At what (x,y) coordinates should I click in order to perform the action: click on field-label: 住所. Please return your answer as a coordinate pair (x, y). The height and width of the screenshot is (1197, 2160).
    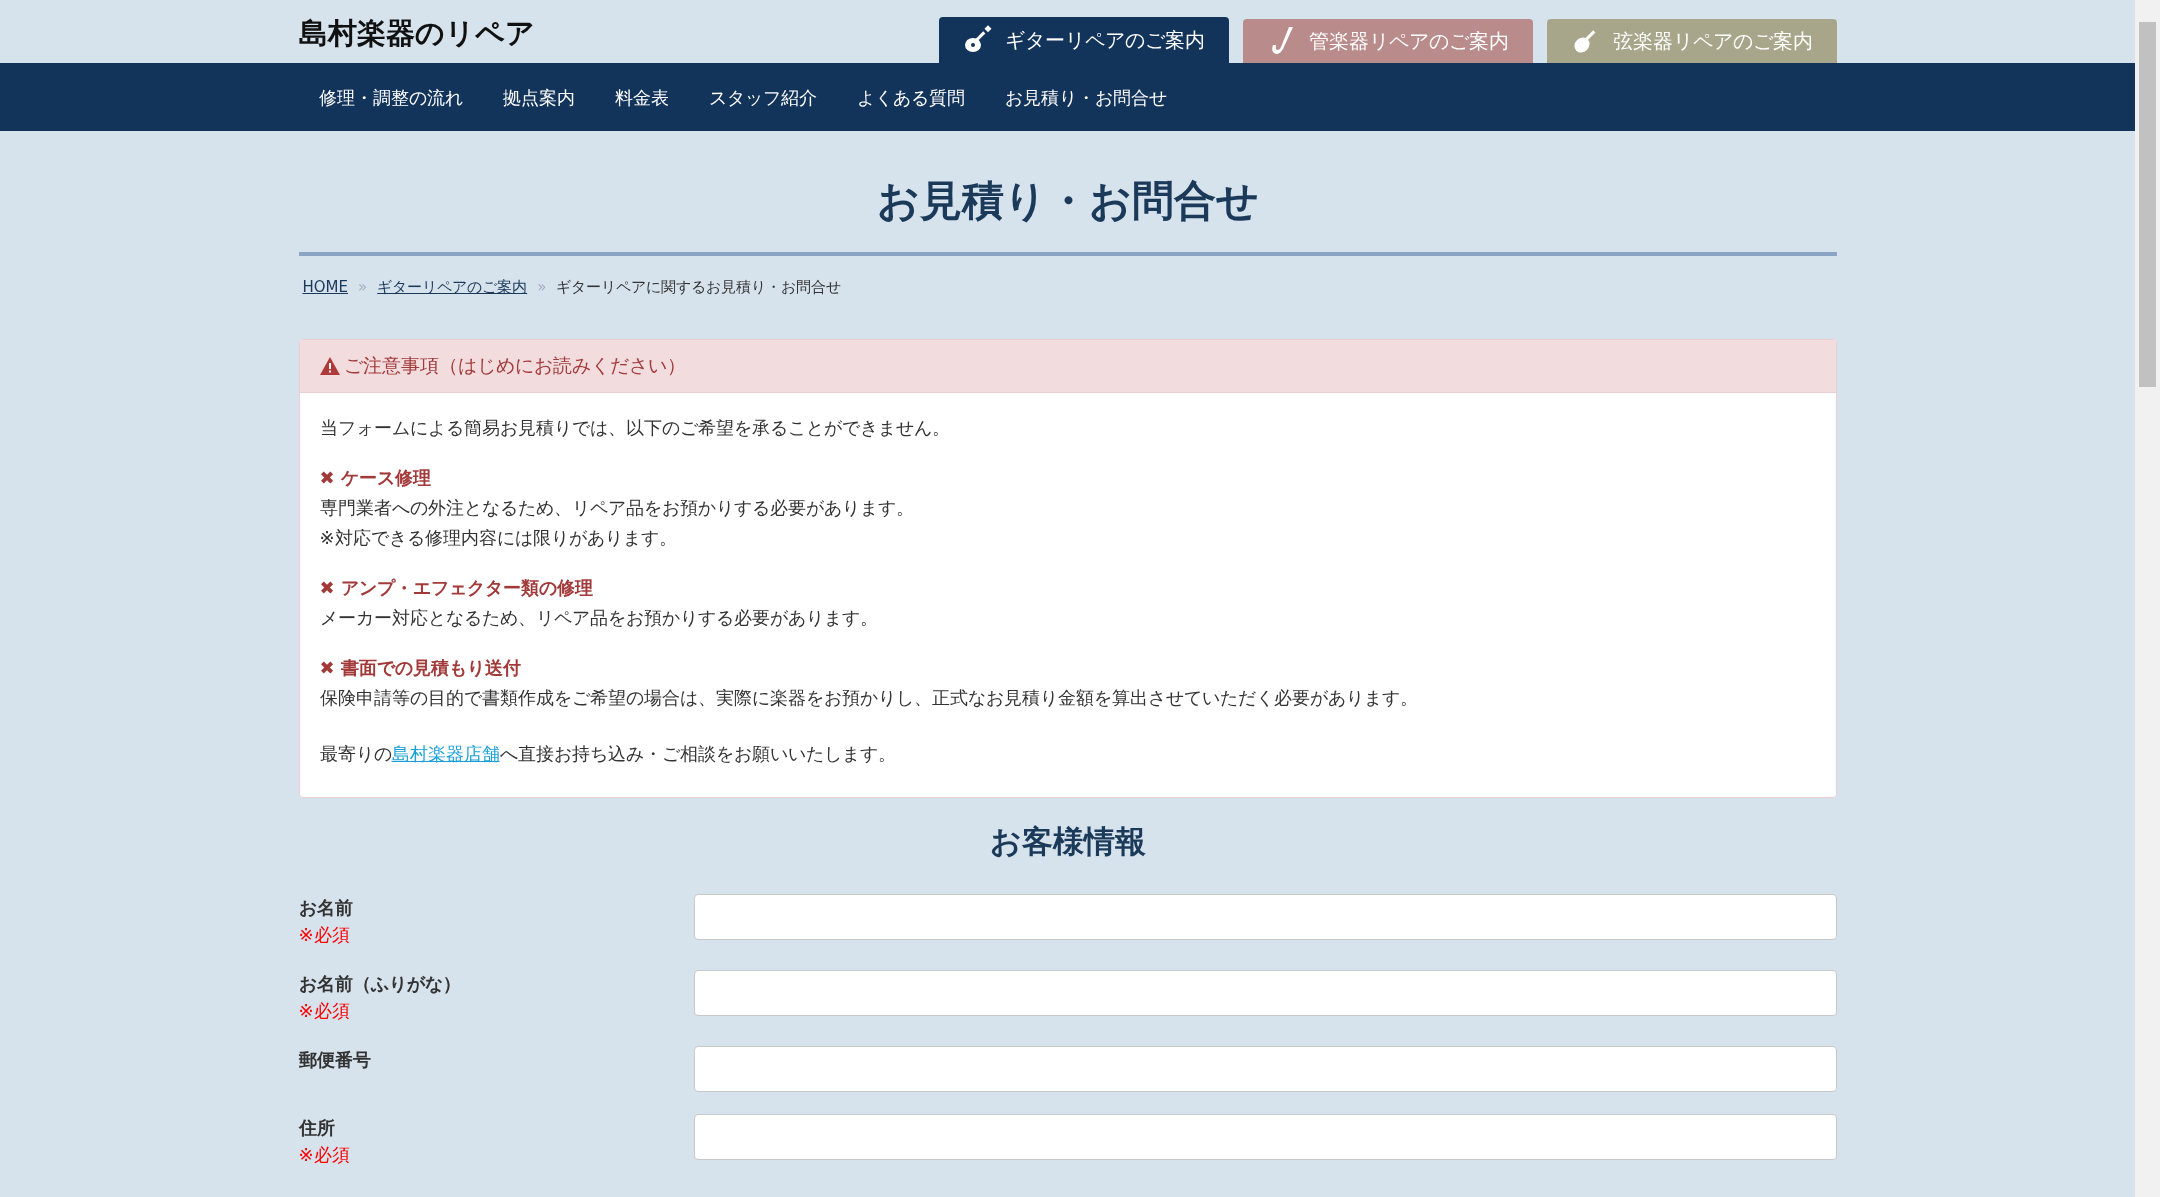
    Looking at the image, I should click on (317, 1128).